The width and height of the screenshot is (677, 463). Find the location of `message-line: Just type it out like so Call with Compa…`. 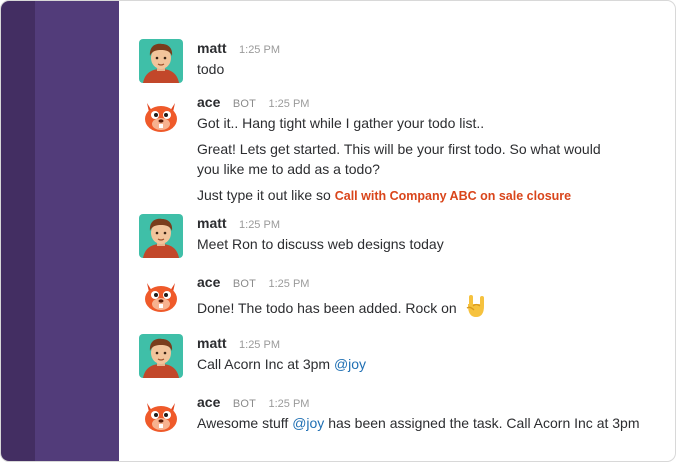

message-line: Just type it out like so Call with Compa… is located at coordinates (431, 195).